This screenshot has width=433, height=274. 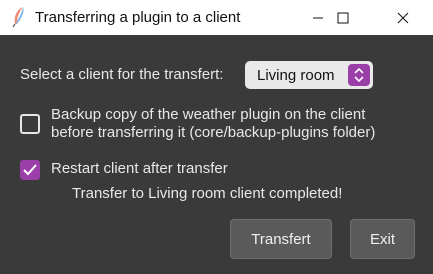 I want to click on client-select: Living room, so click(x=309, y=75).